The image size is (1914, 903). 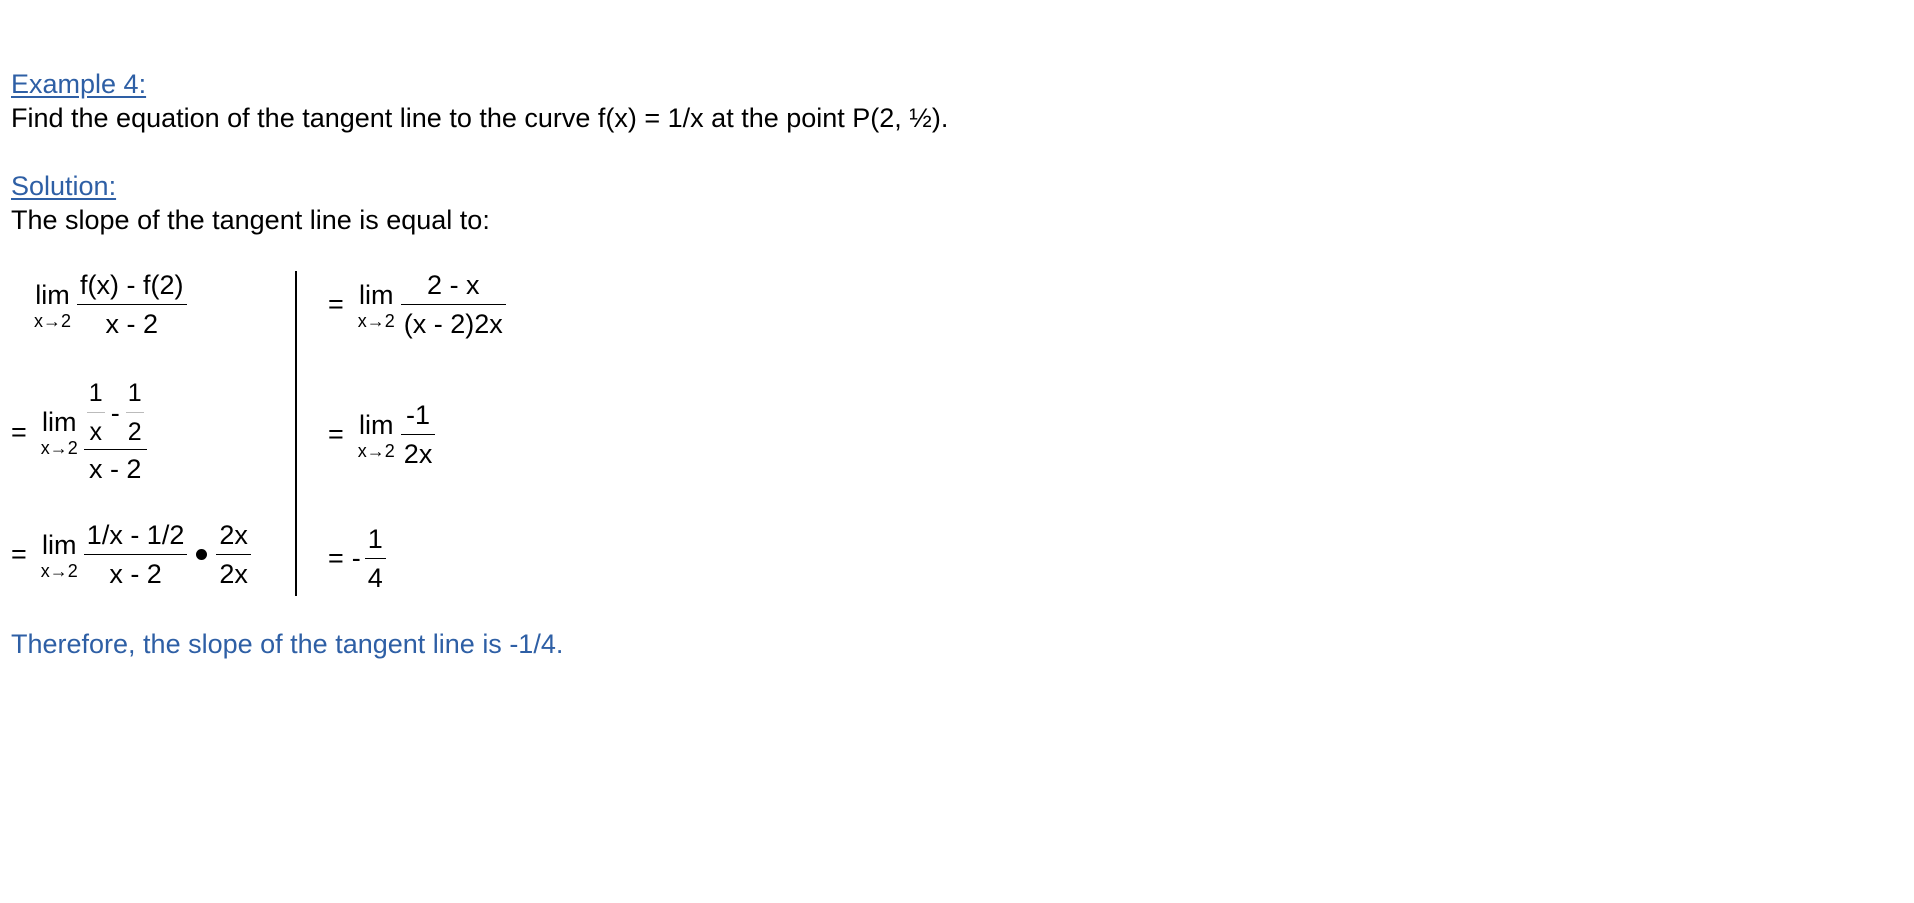 I want to click on fraction-numerator: f(x) - f(2), so click(x=132, y=285).